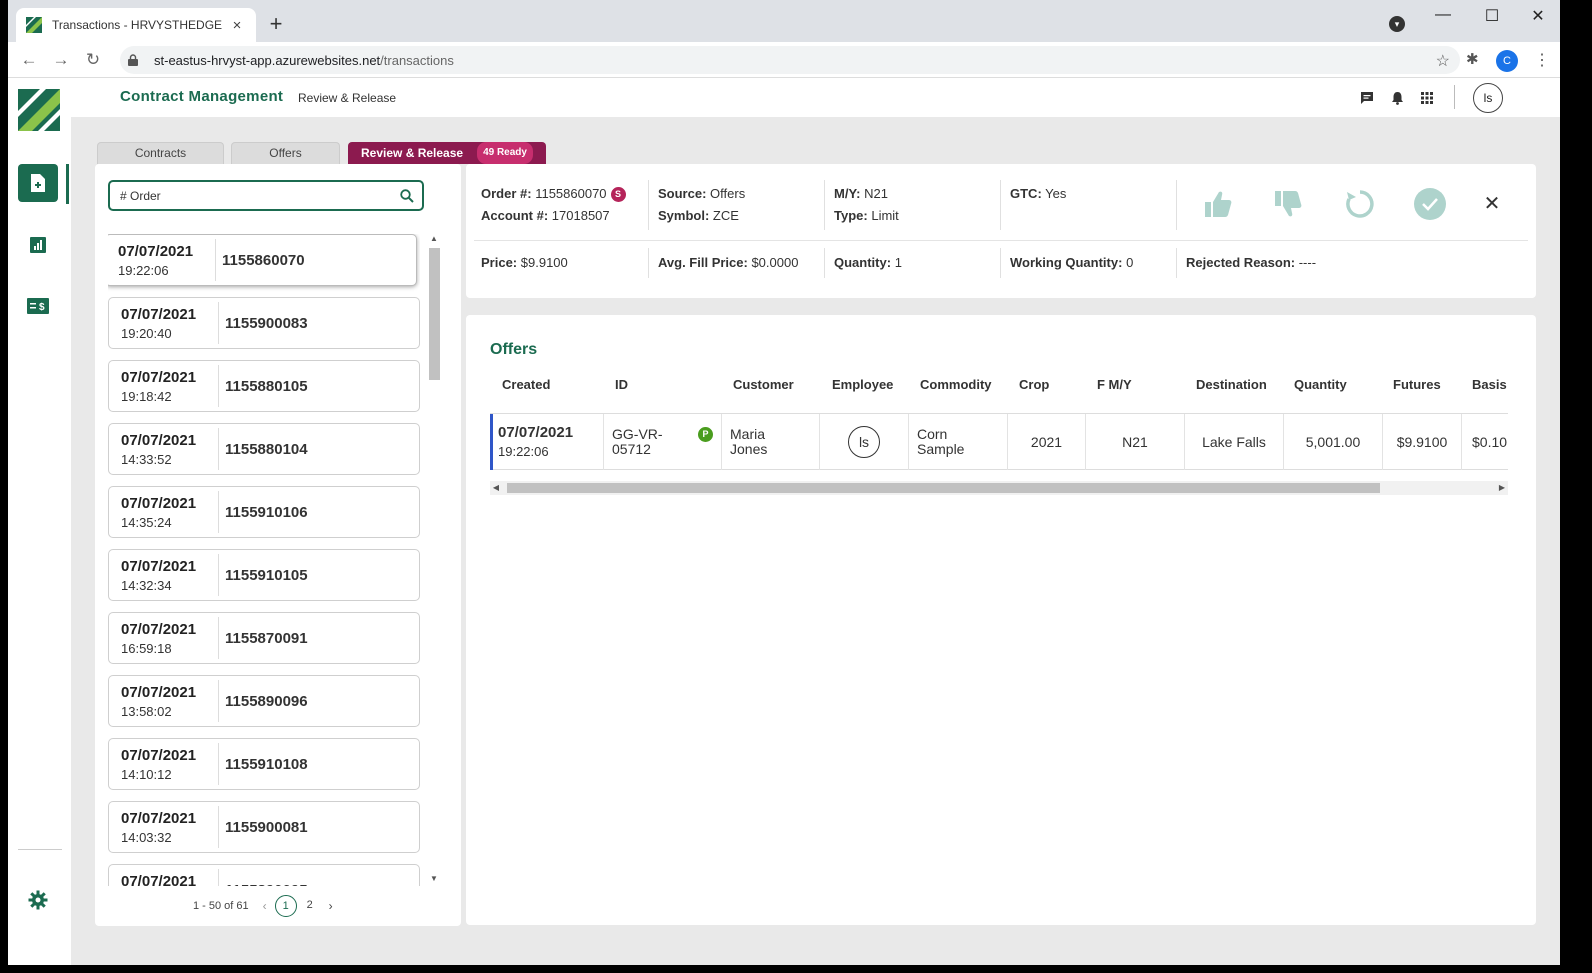  Describe the element at coordinates (29, 60) in the screenshot. I see `back-button: ←` at that location.